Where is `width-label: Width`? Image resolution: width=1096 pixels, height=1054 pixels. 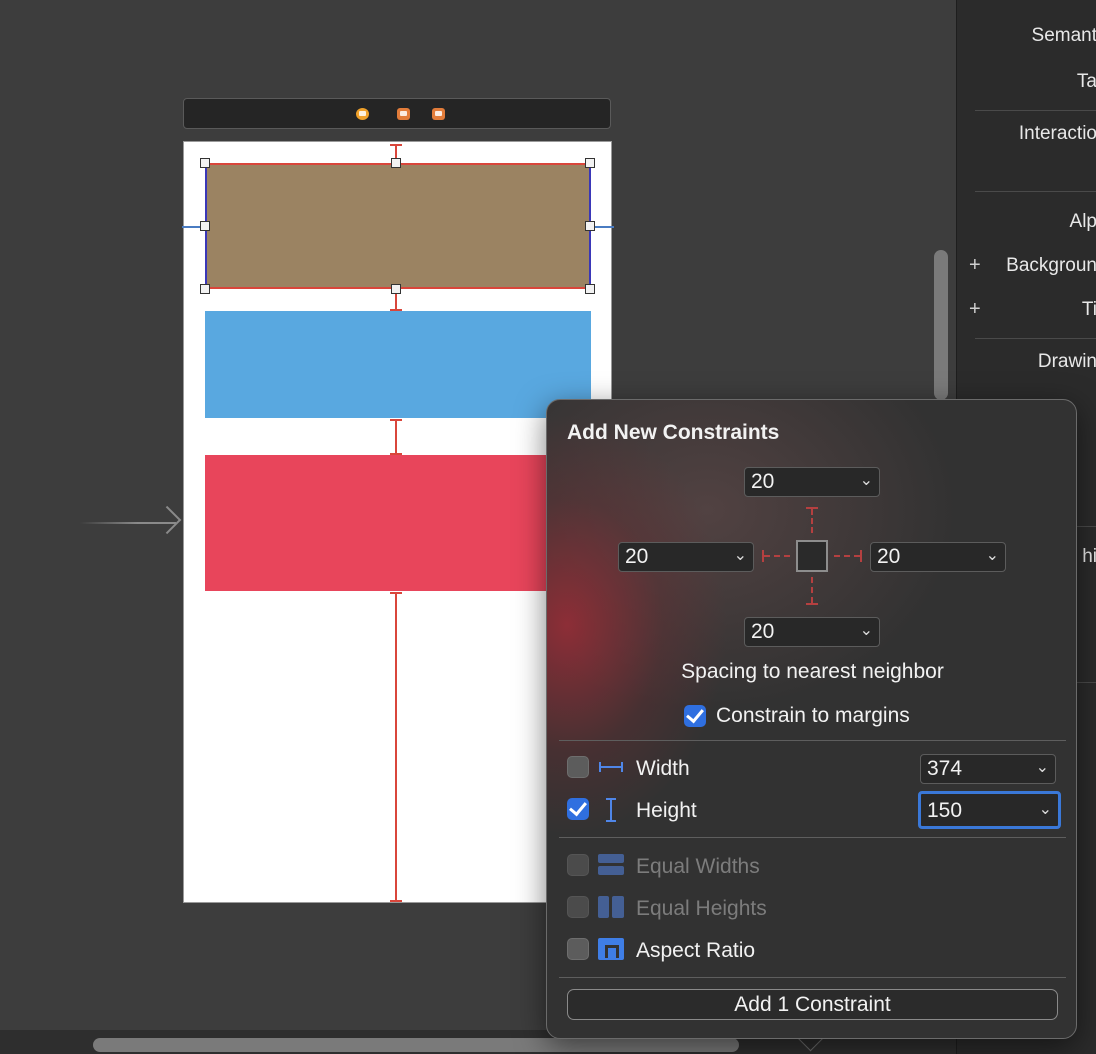
width-label: Width is located at coordinates (663, 768).